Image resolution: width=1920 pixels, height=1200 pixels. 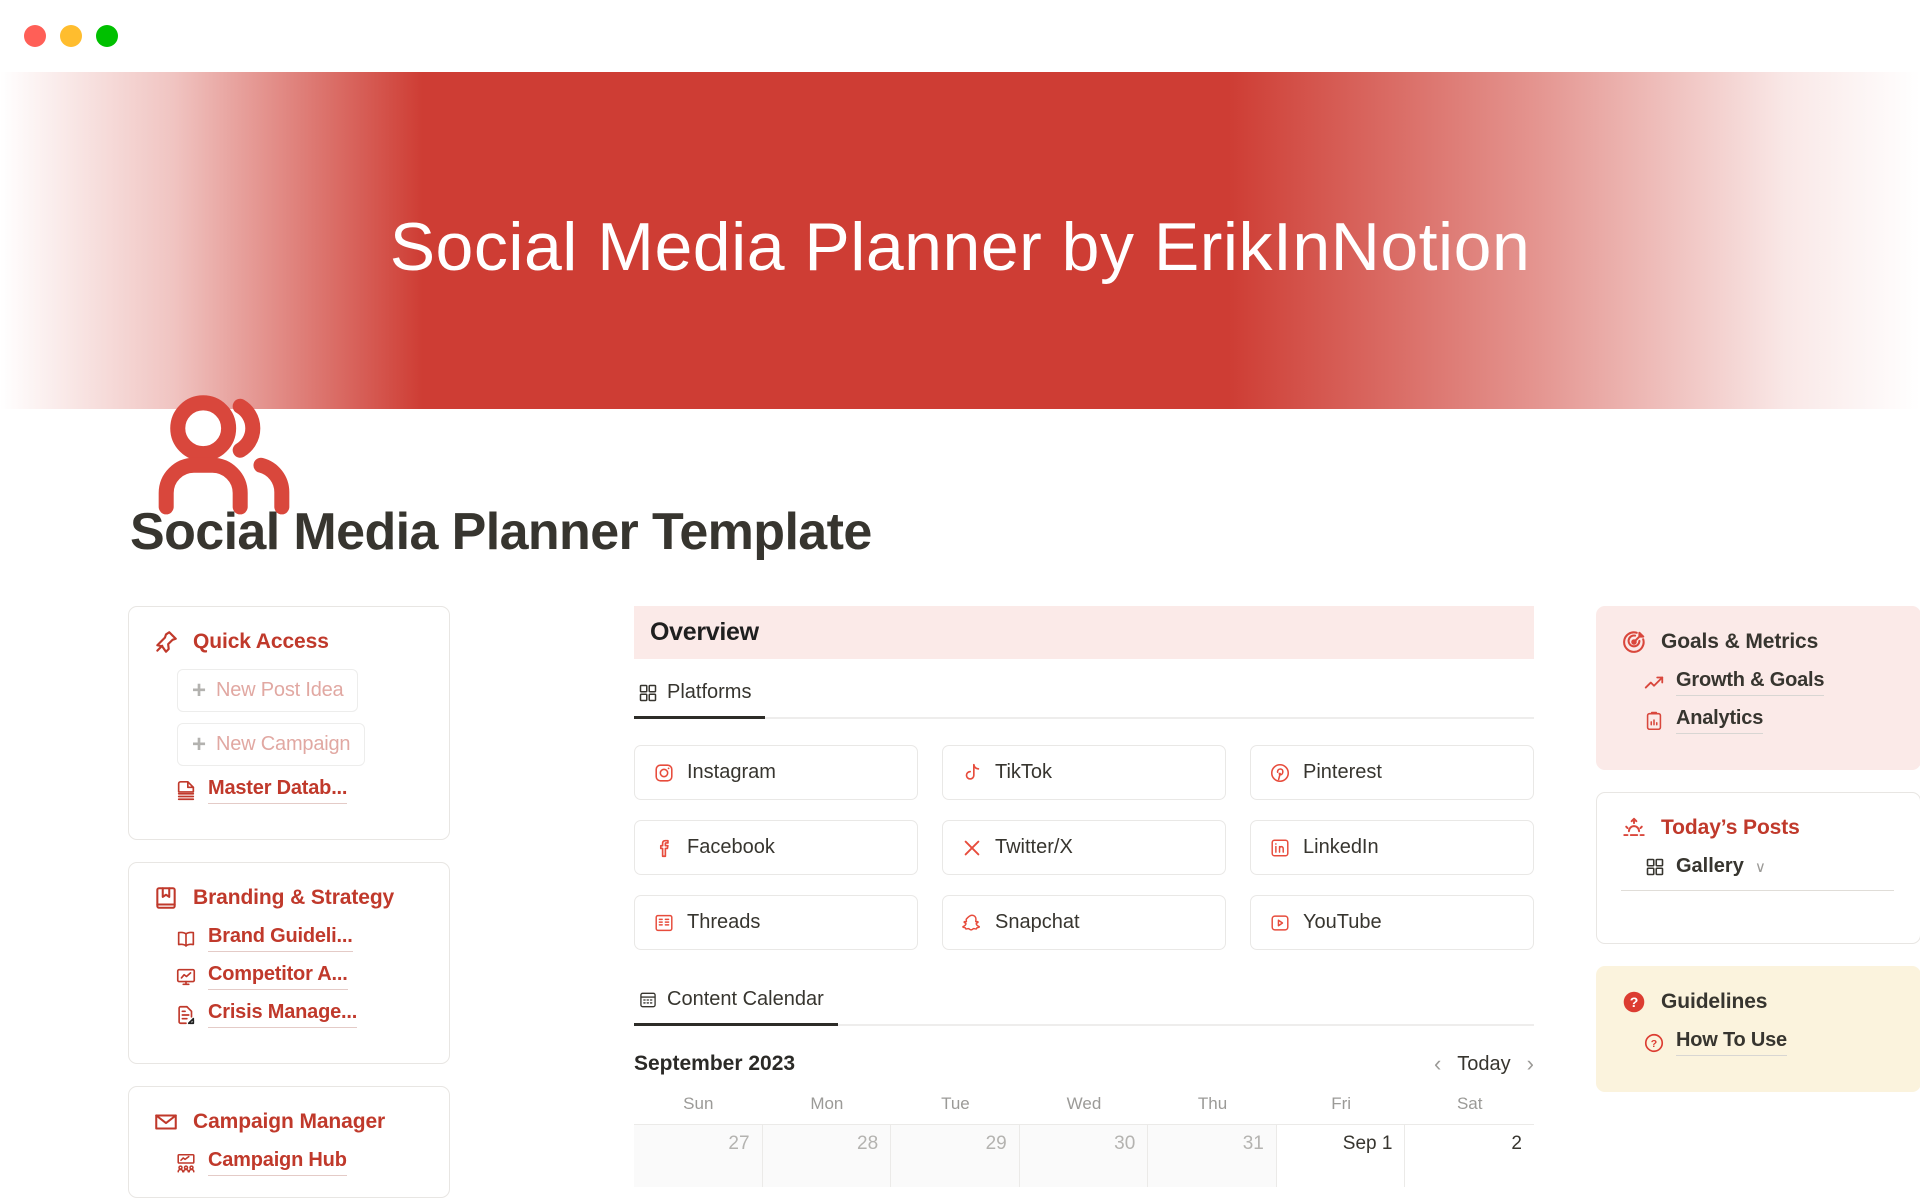 I want to click on link-analytics: Analytics, so click(x=1758, y=720).